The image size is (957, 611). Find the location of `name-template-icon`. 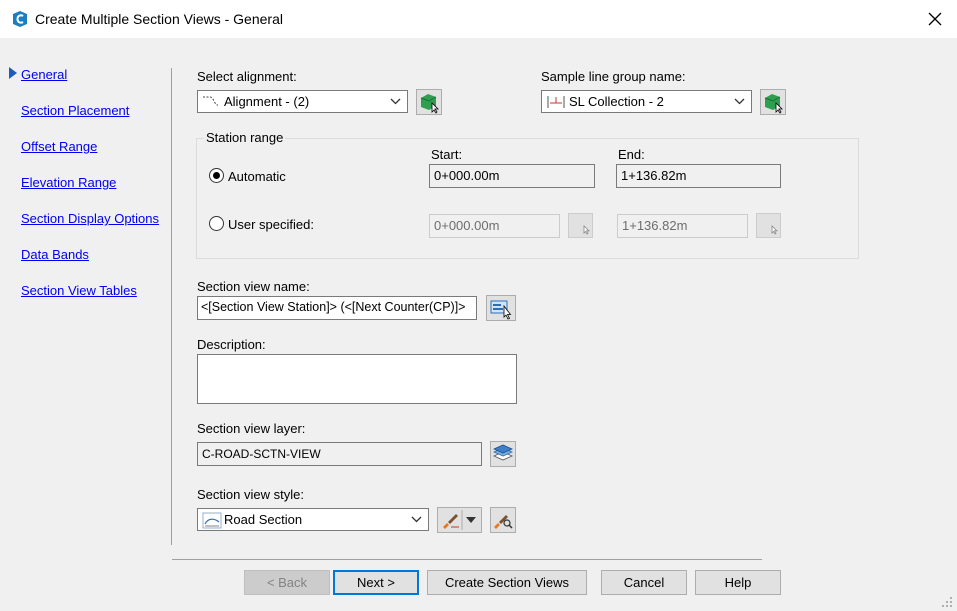

name-template-icon is located at coordinates (501, 310).